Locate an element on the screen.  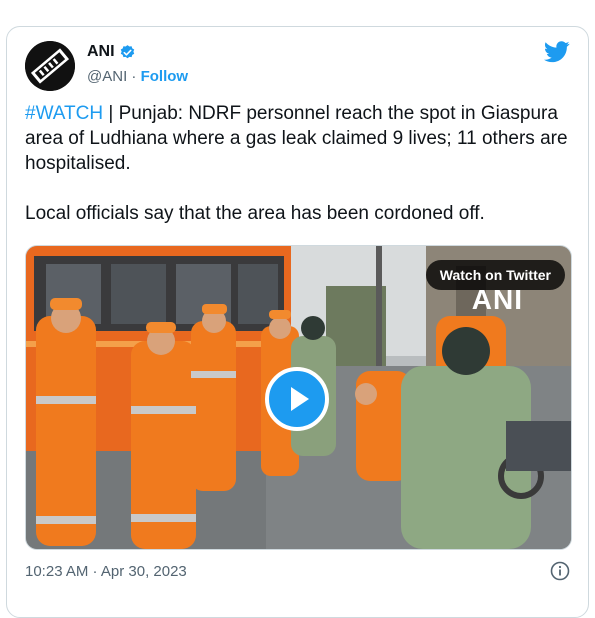
follow-button: Follow is located at coordinates (165, 76).